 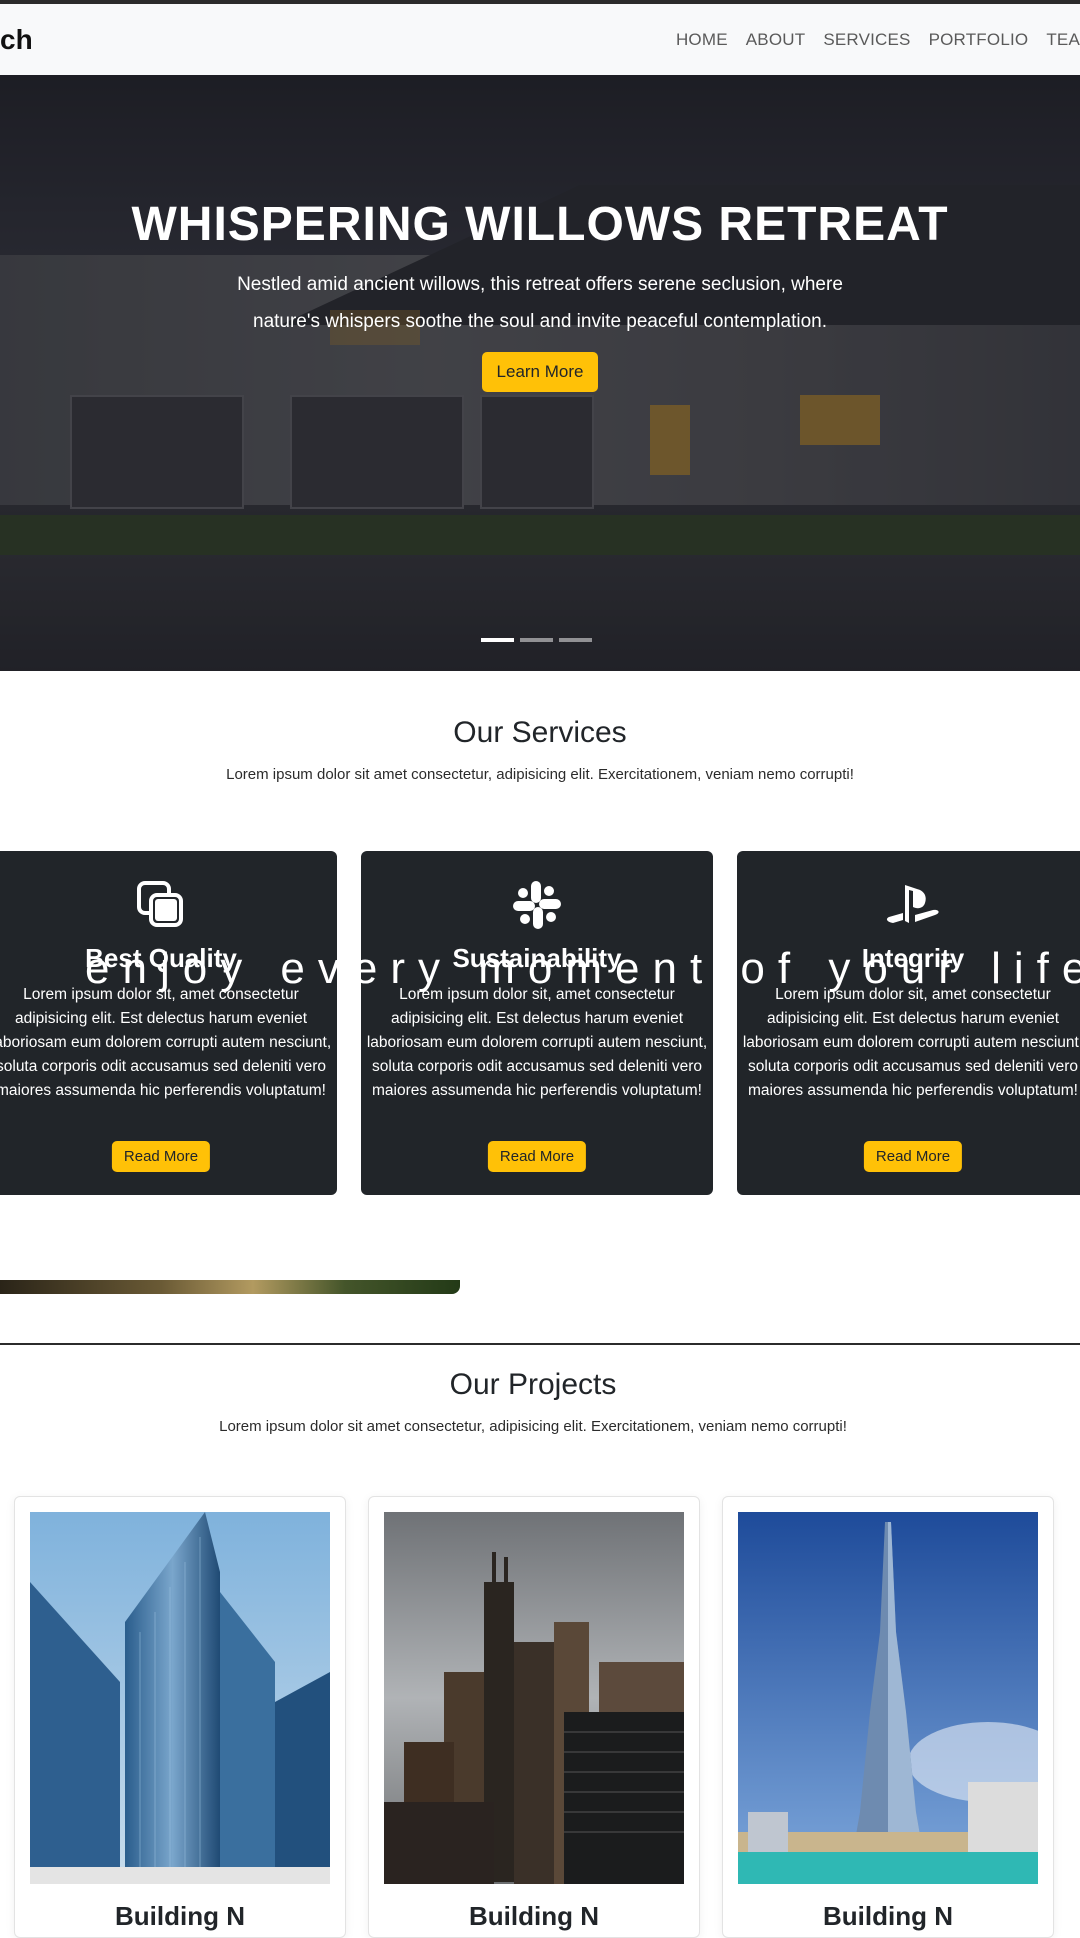 I want to click on nav-links: HOME ABOUT SERVICES PORTFOLIO TEA, so click(x=869, y=39).